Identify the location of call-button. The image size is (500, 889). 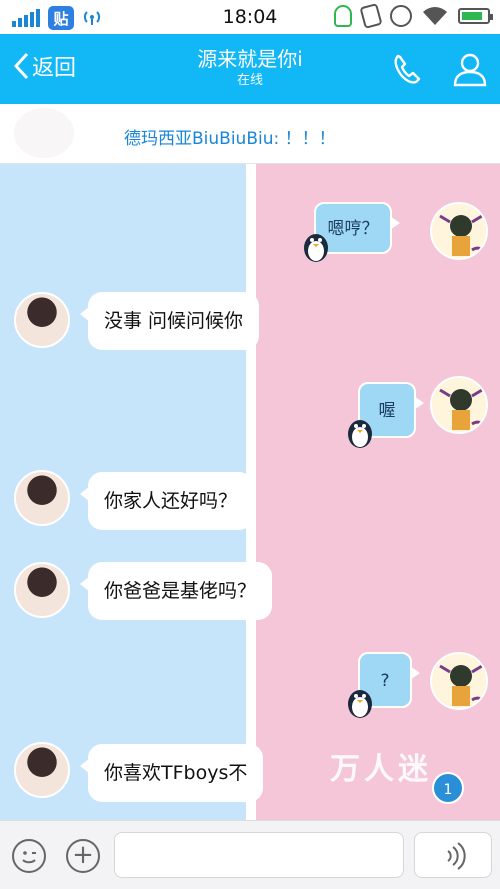
(408, 69).